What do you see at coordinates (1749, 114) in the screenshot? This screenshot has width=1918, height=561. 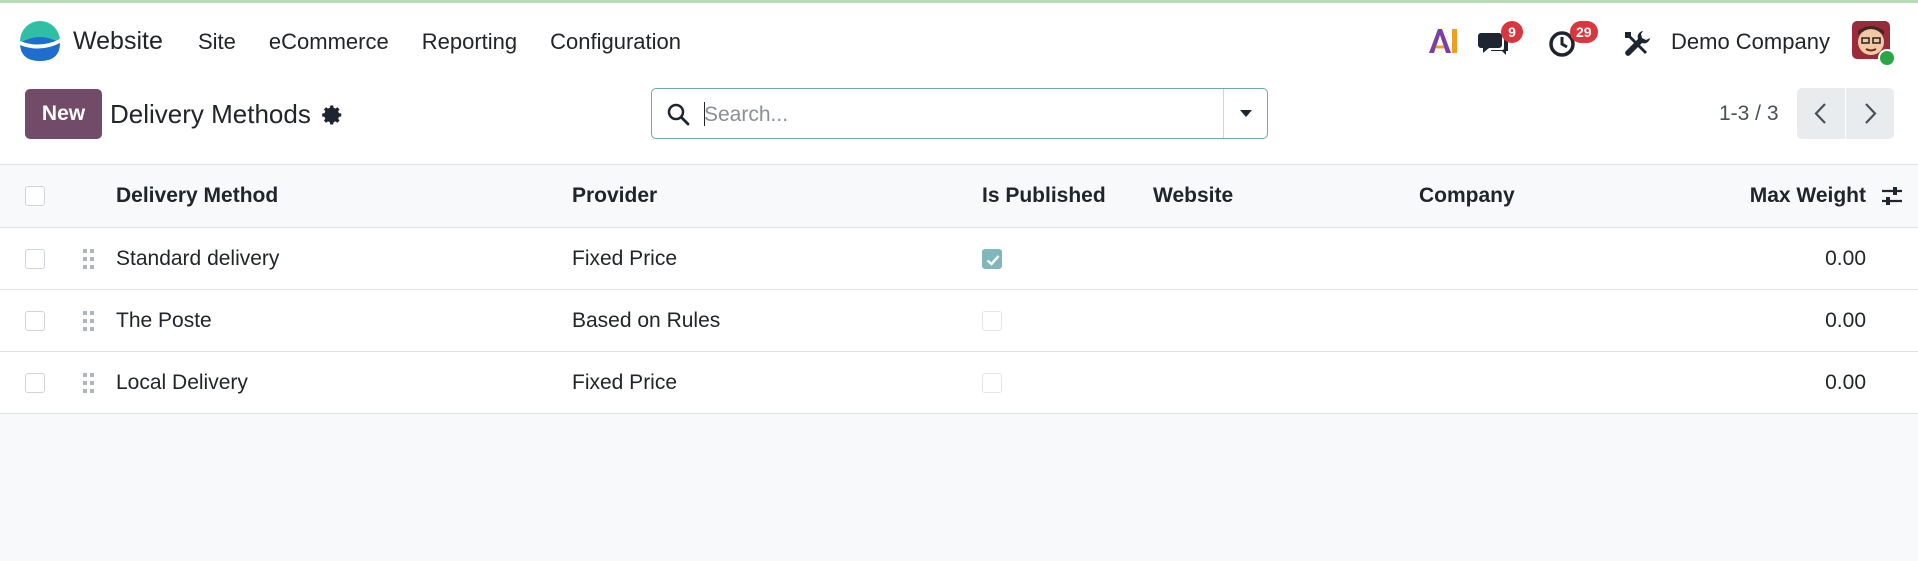 I see `pager-value: 1-3 / 3` at bounding box center [1749, 114].